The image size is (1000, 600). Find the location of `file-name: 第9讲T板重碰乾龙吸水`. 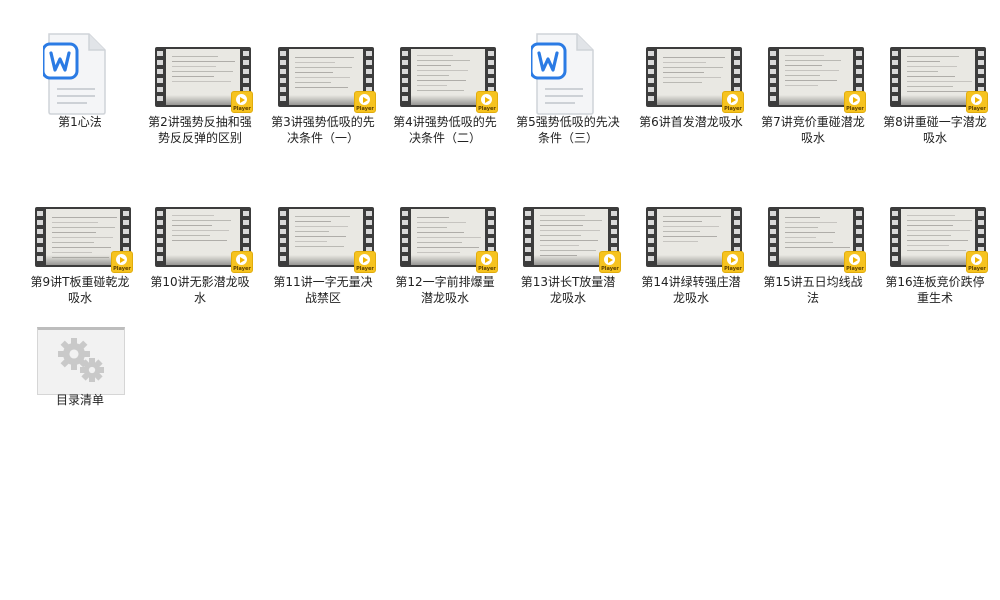

file-name: 第9讲T板重碰乾龙吸水 is located at coordinates (80, 290).